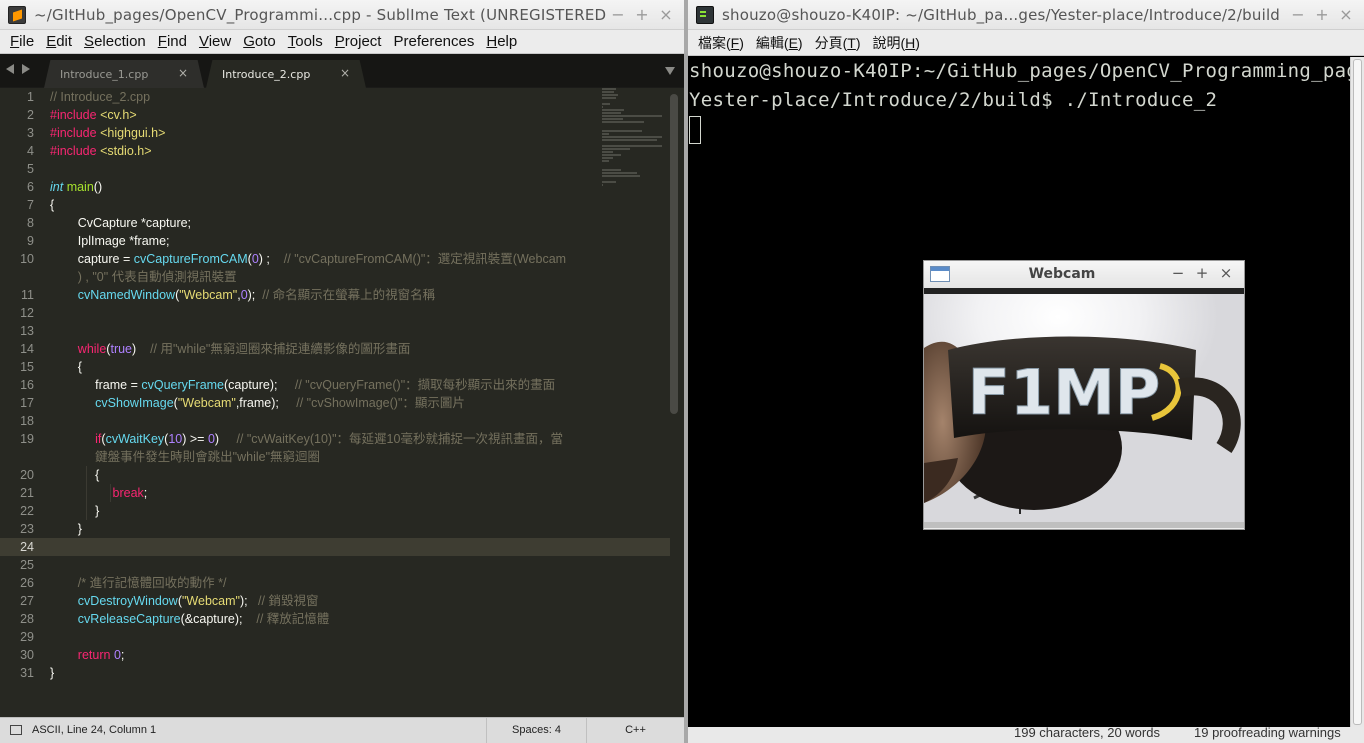 The image size is (1364, 743). What do you see at coordinates (30, 115) in the screenshot?
I see `line-number: 2` at bounding box center [30, 115].